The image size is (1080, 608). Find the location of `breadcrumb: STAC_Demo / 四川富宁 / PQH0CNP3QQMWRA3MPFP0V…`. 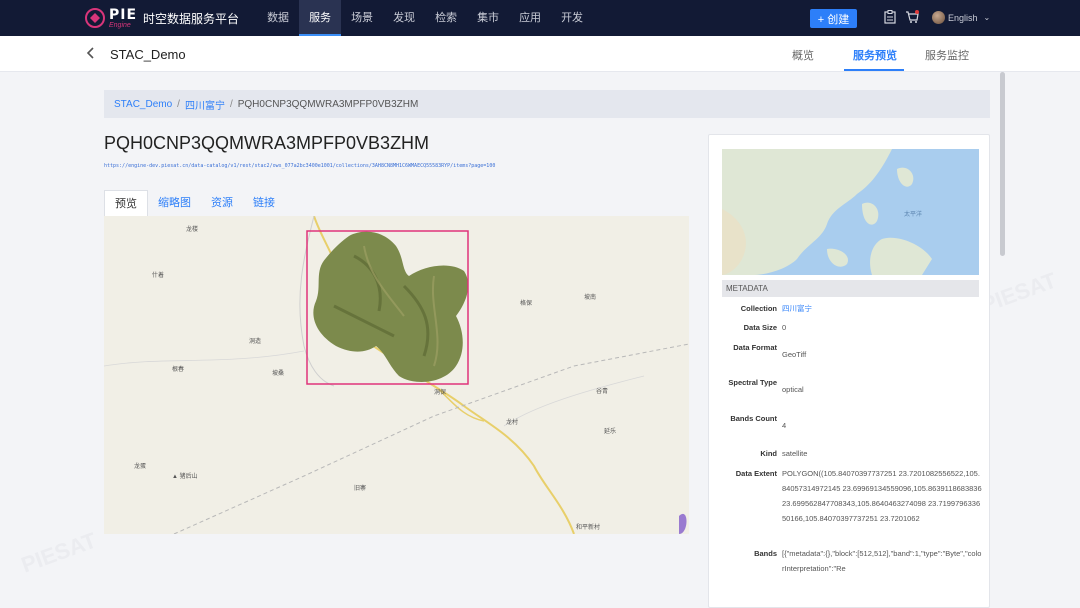

breadcrumb: STAC_Demo / 四川富宁 / PQH0CNP3QQMWRA3MPFP0V… is located at coordinates (547, 104).